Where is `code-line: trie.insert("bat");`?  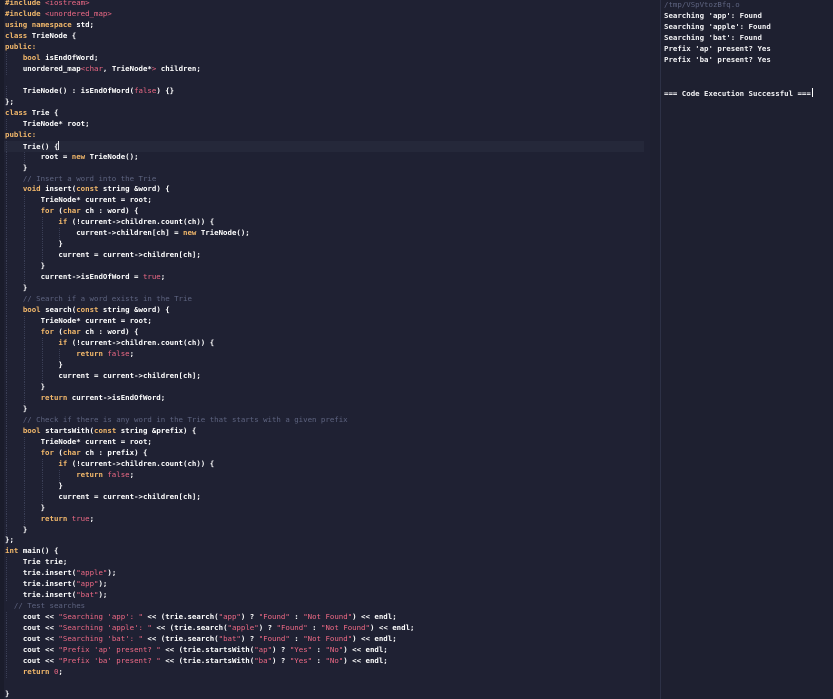 code-line: trie.insert("bat"); is located at coordinates (324, 596).